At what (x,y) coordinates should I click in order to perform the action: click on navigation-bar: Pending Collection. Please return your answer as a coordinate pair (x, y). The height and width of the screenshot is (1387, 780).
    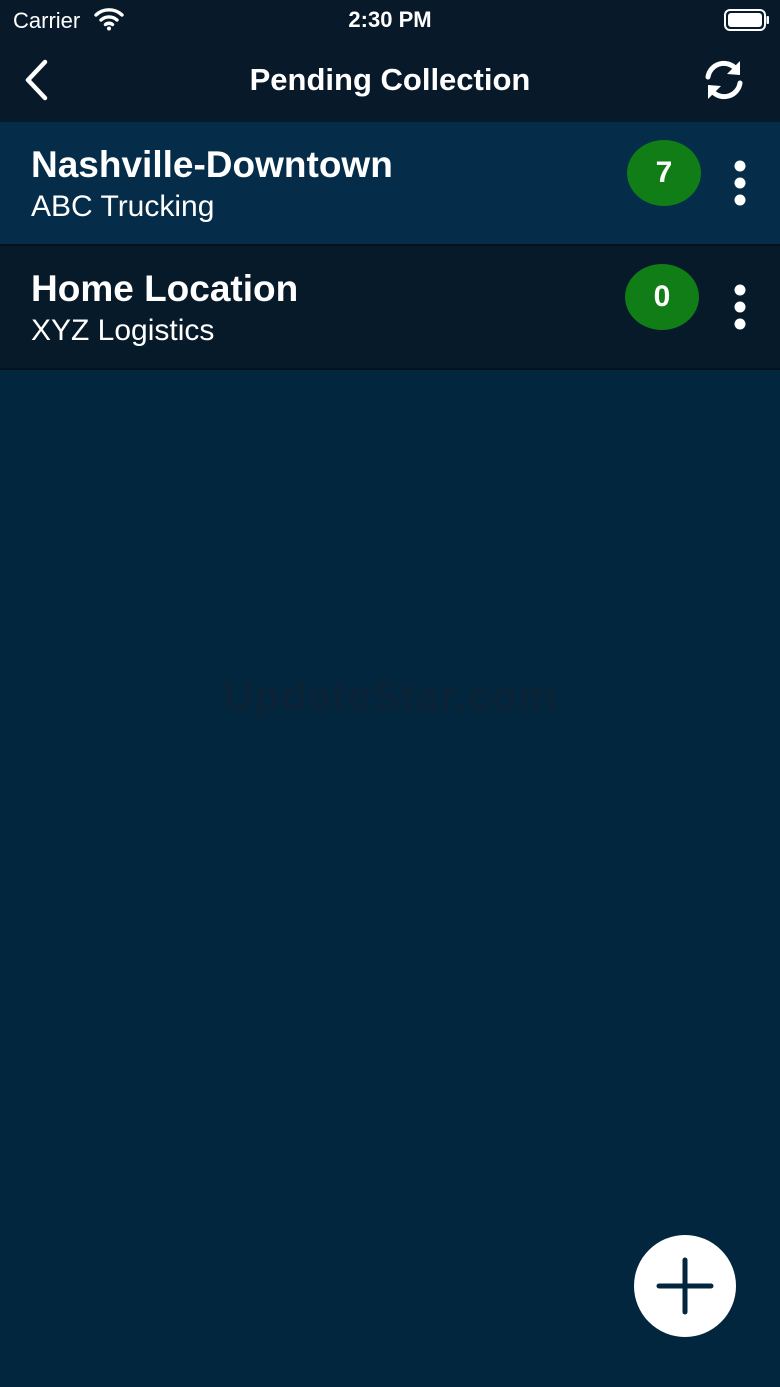
    Looking at the image, I should click on (390, 82).